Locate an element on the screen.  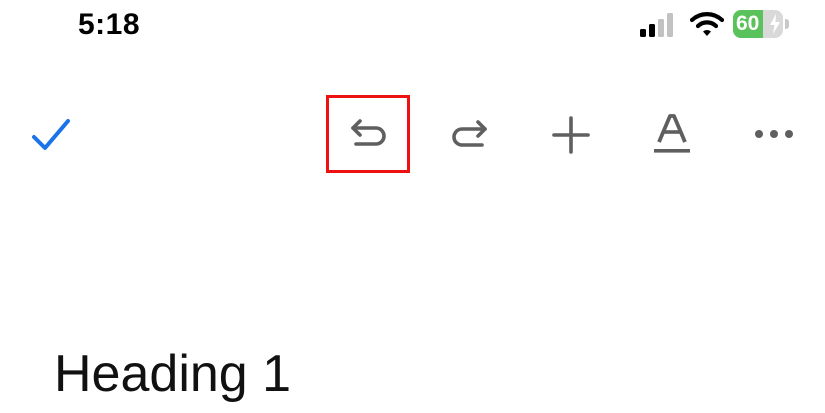
insert-button is located at coordinates (571, 135).